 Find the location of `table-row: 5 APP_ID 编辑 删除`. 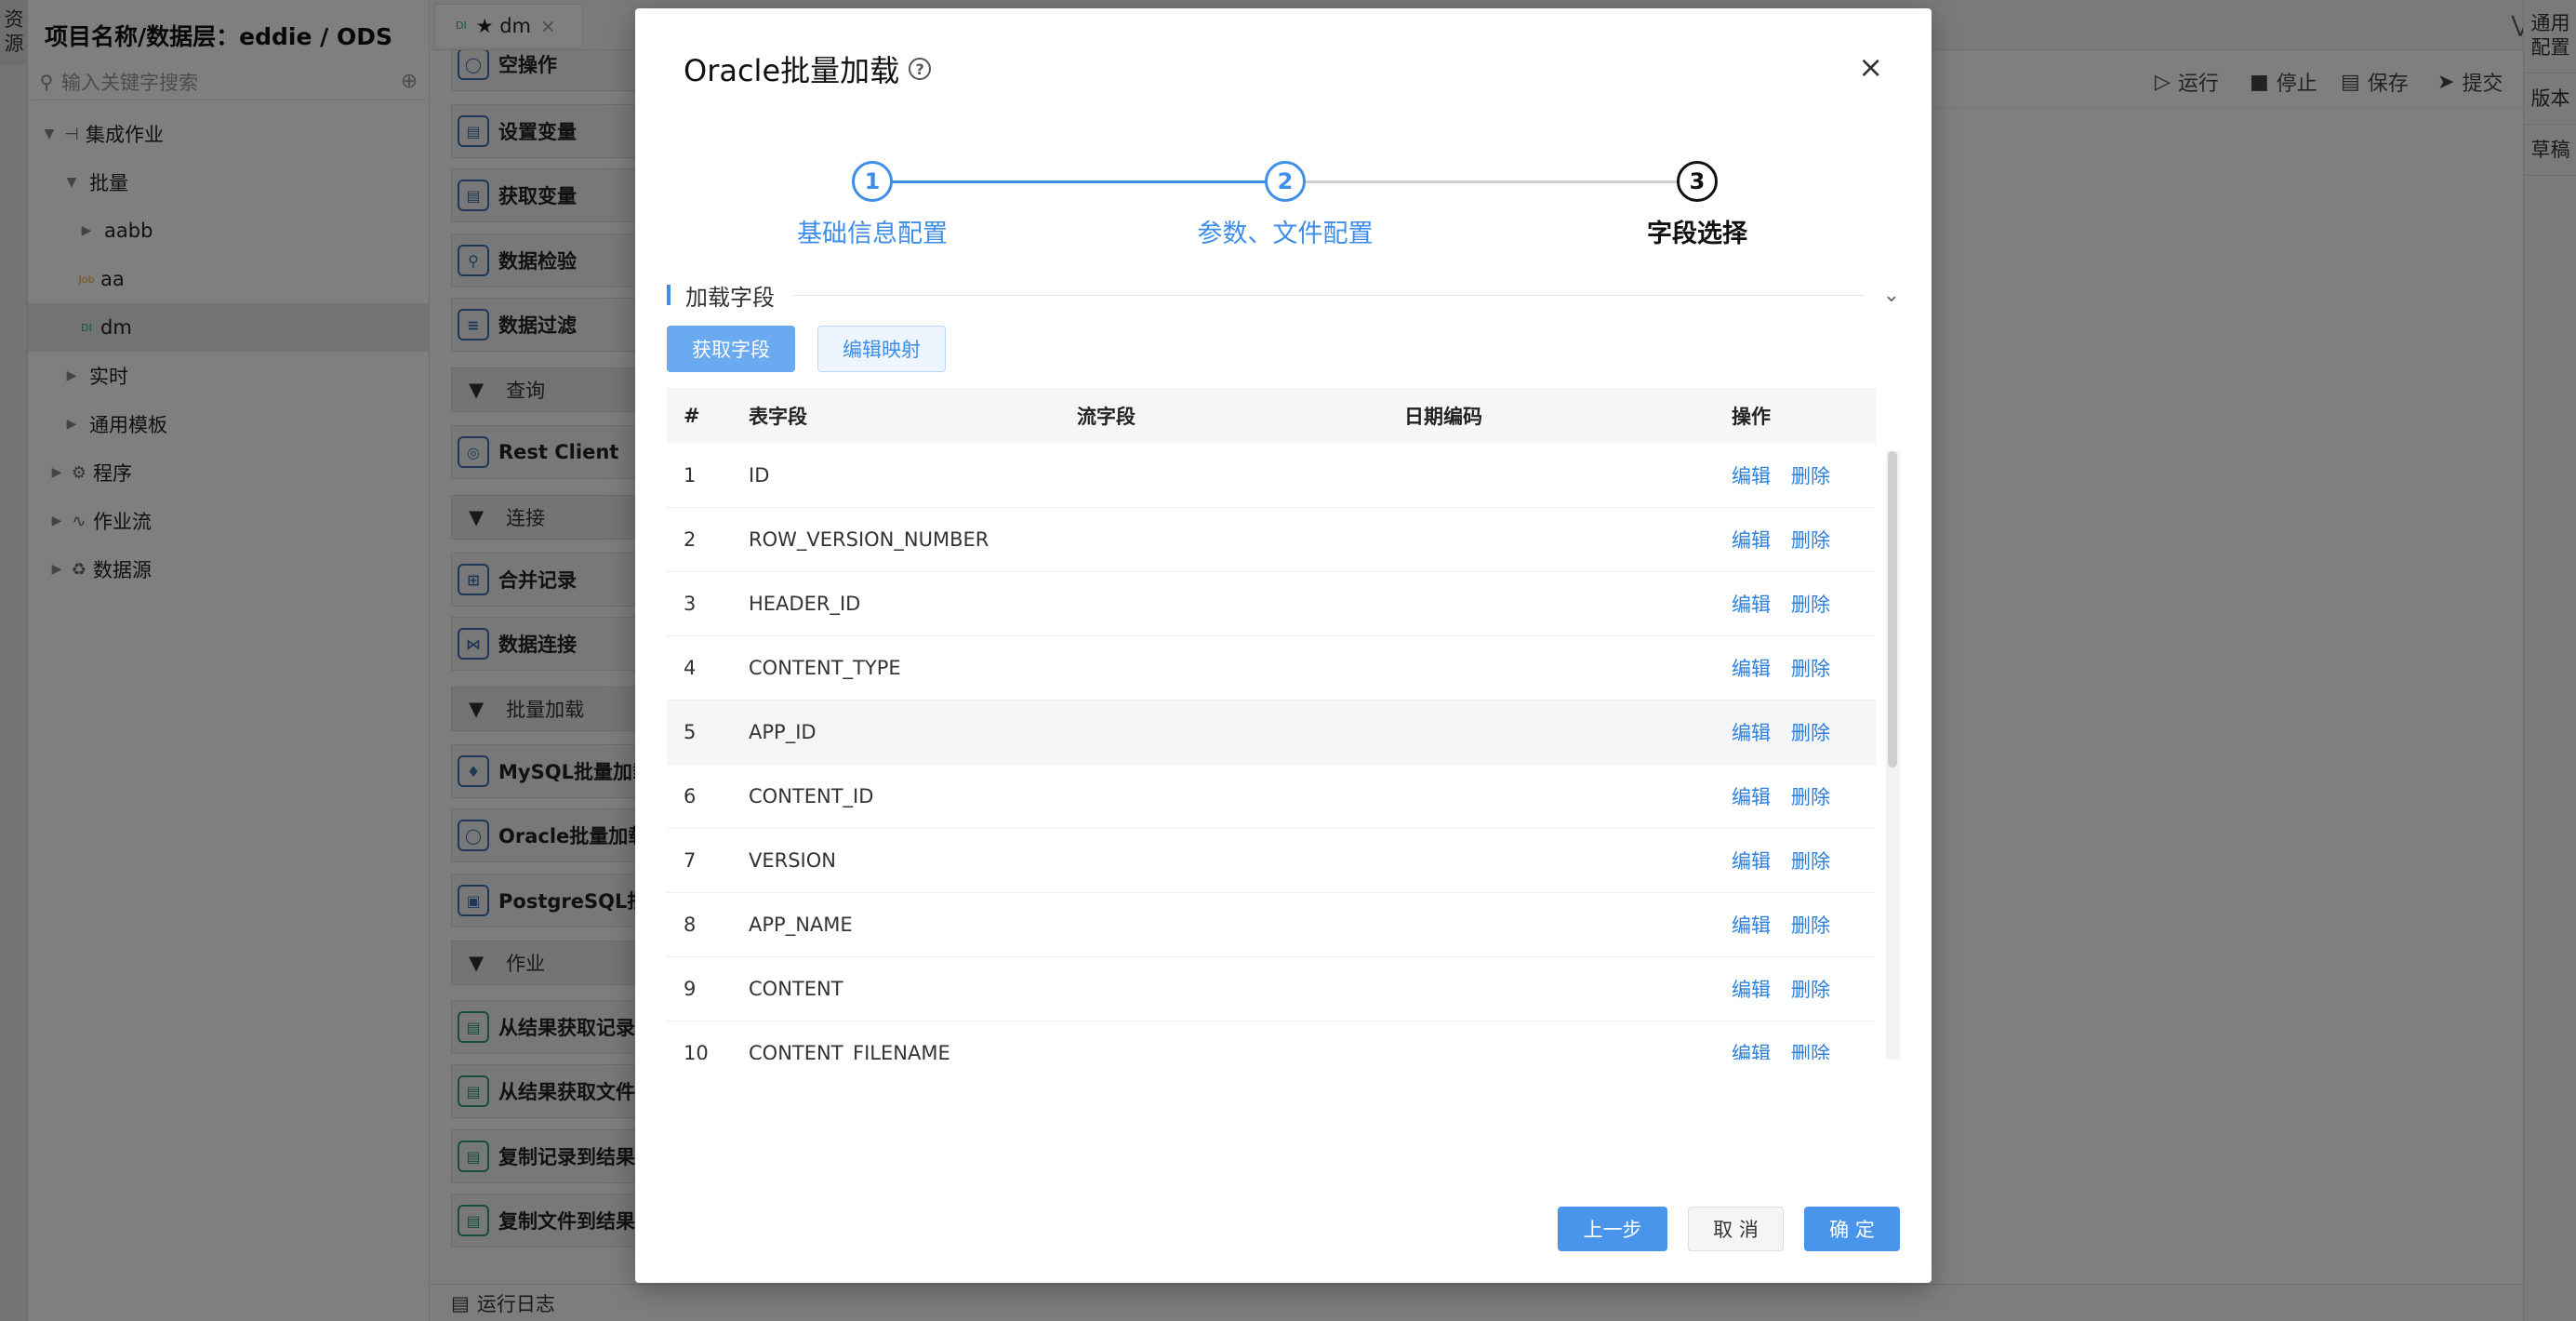

table-row: 5 APP_ID 编辑 删除 is located at coordinates (1271, 733).